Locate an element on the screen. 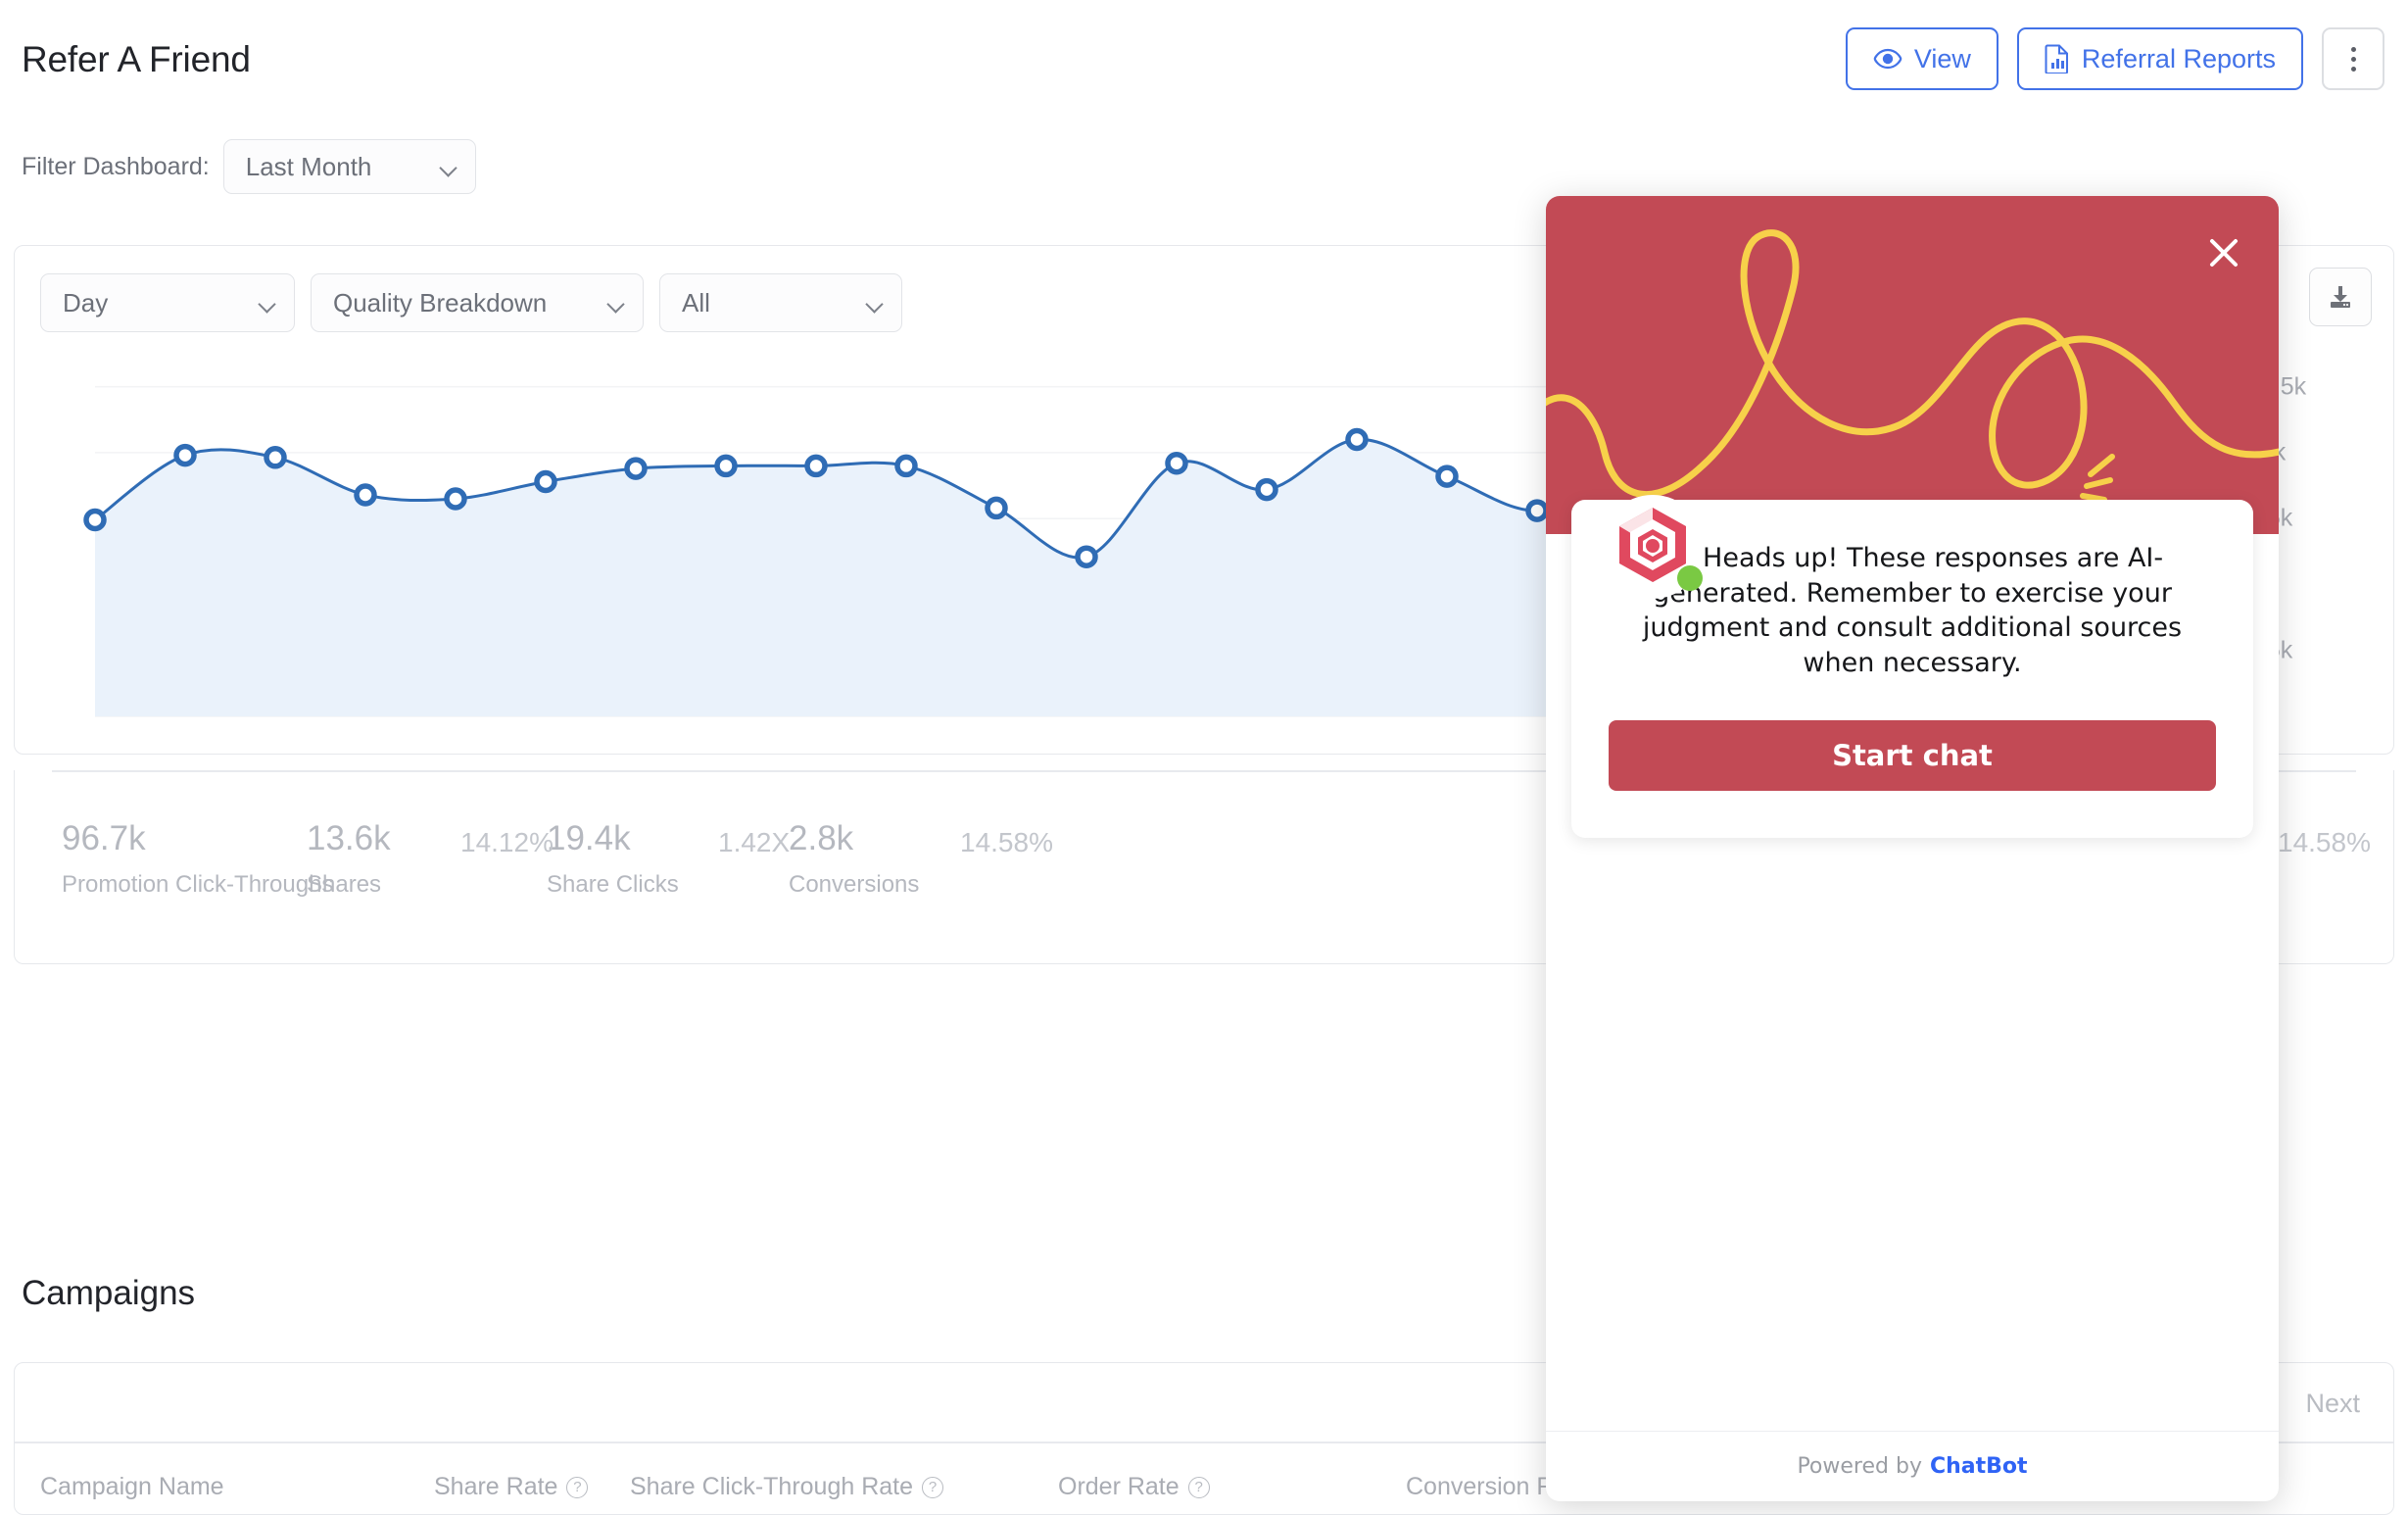 The height and width of the screenshot is (1515, 2408). filter-dashboard-row: Filter Dashboard: Last Month is located at coordinates (249, 166).